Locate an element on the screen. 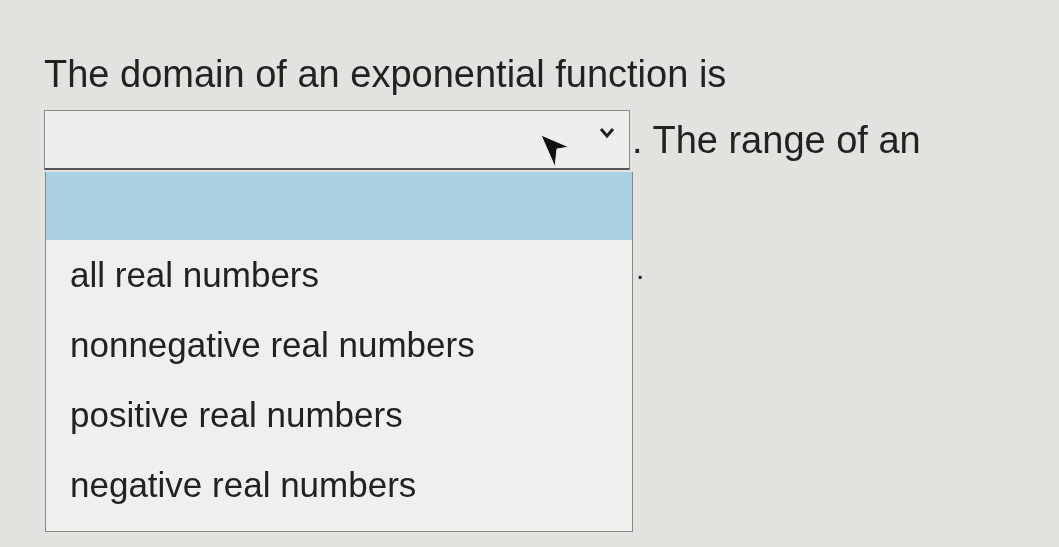  answer-dropdown is located at coordinates (337, 140).